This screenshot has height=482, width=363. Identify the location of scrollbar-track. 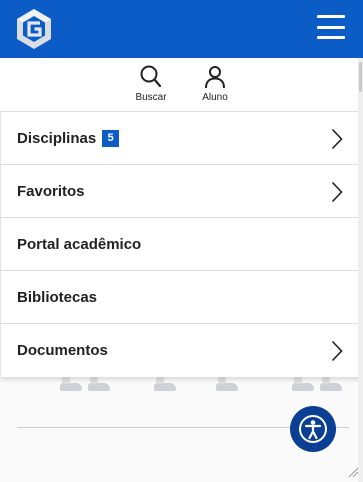
(360, 270).